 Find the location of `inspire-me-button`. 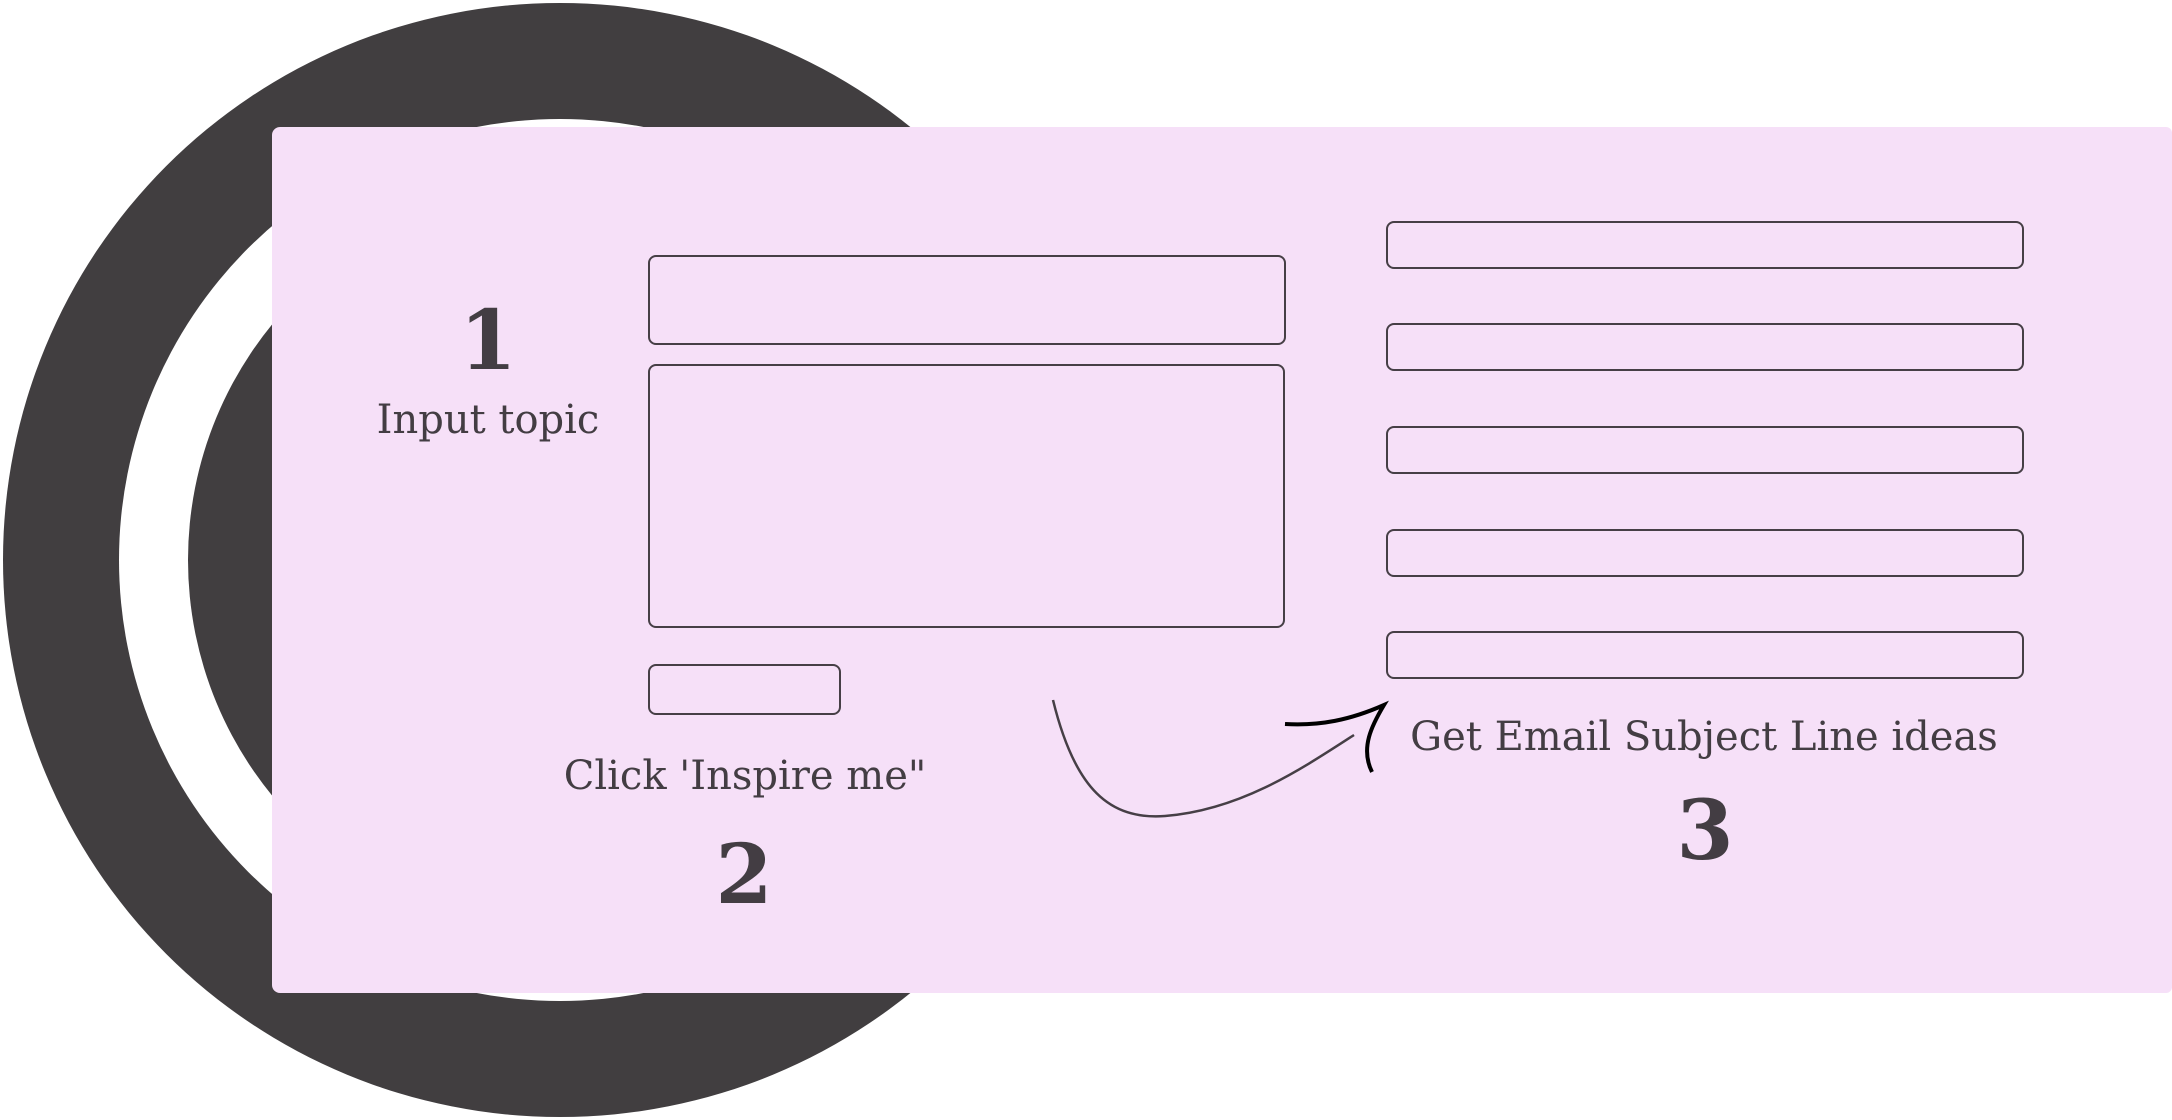

inspire-me-button is located at coordinates (744, 689).